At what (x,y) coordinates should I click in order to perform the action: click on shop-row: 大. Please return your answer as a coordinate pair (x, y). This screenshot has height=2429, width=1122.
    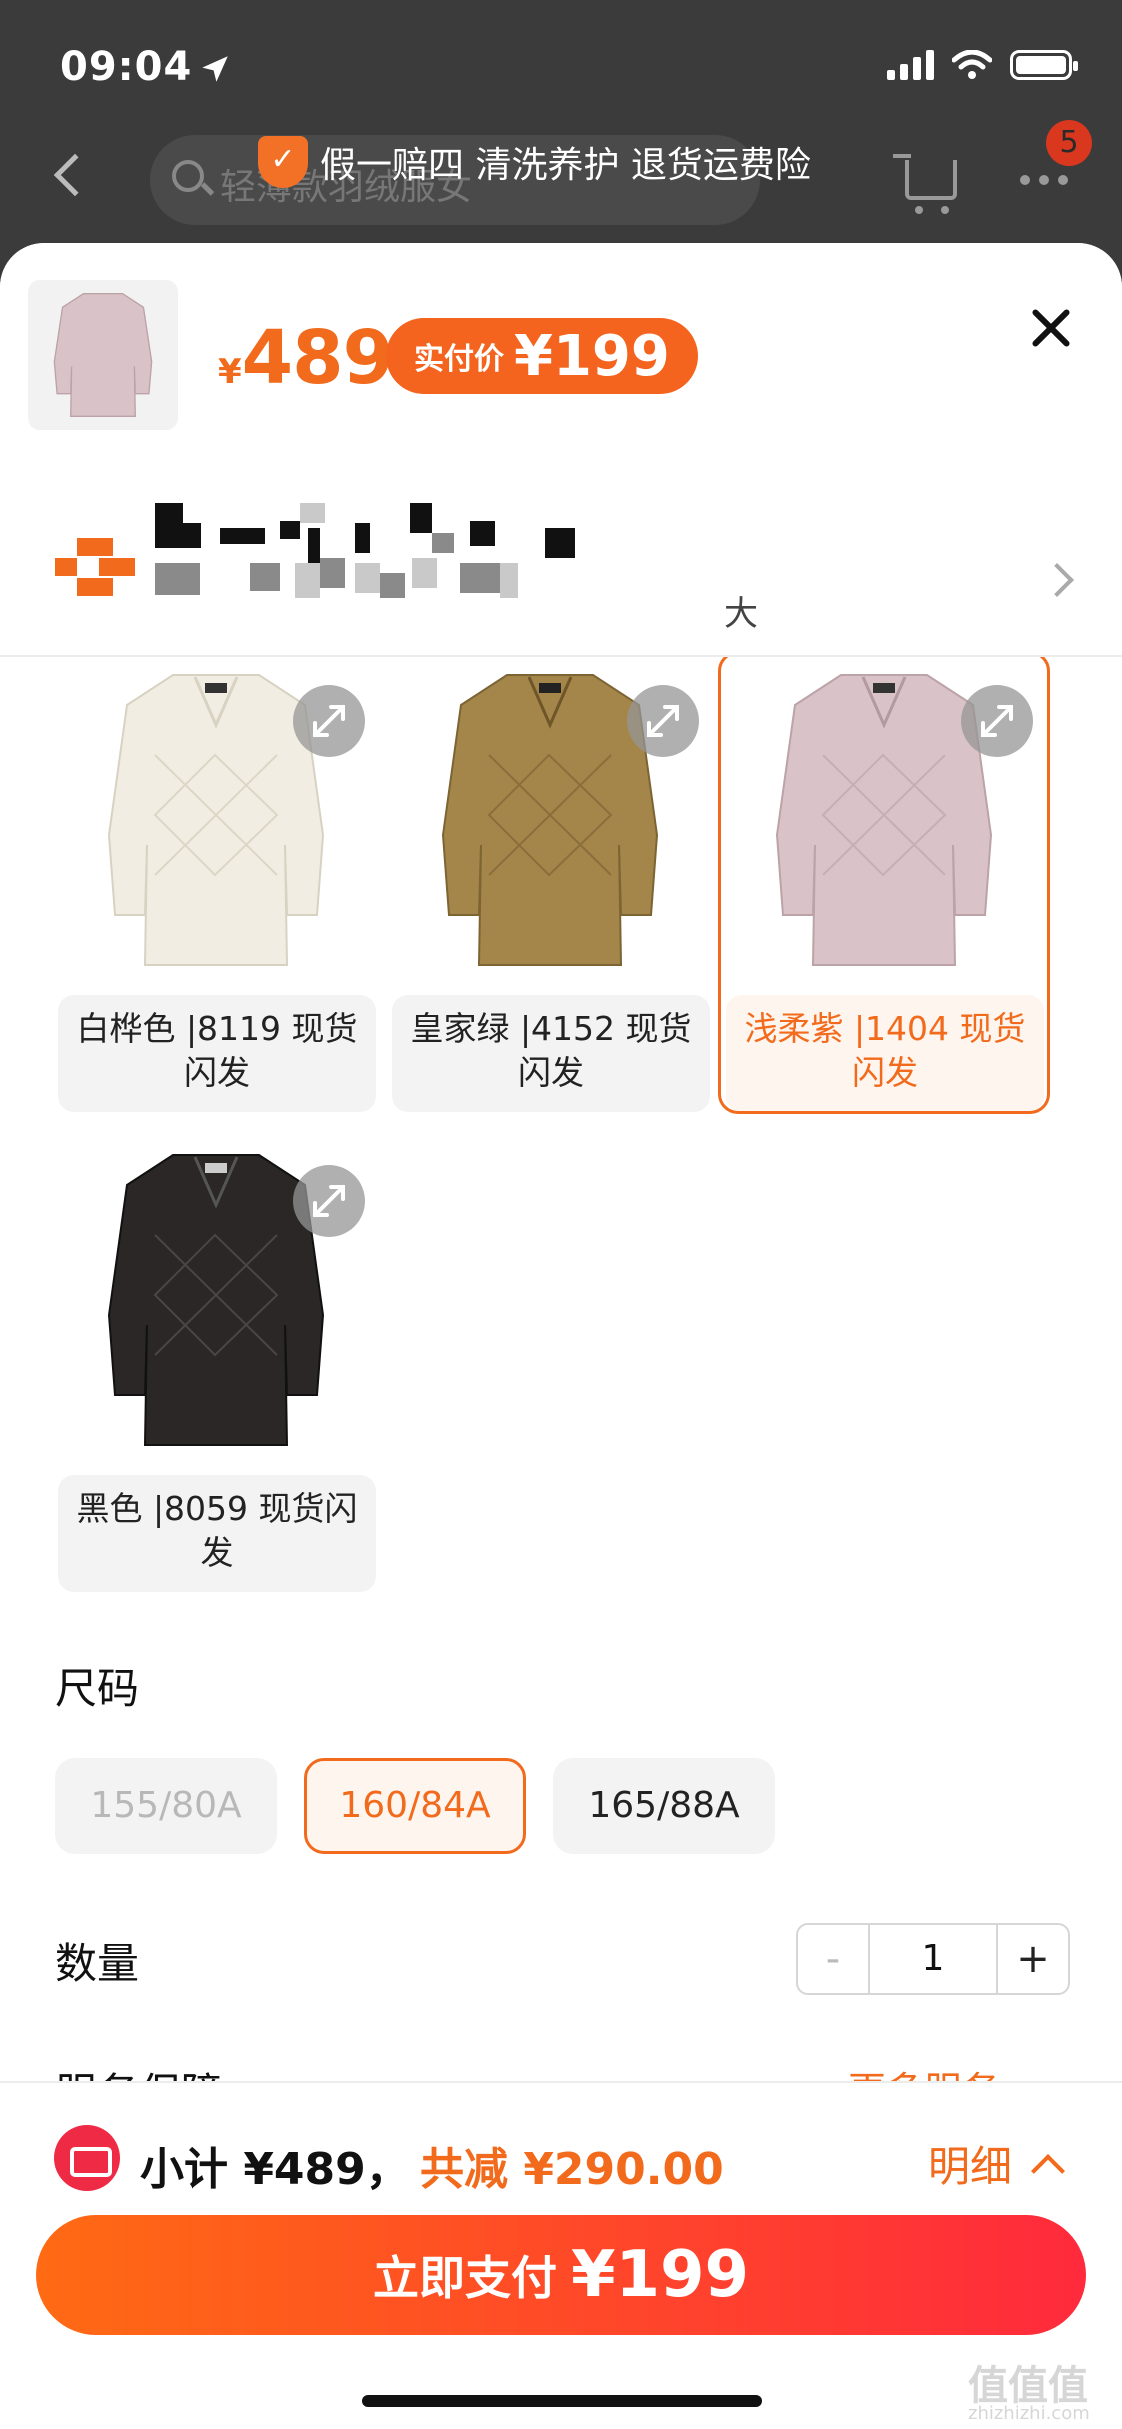
    Looking at the image, I should click on (561, 553).